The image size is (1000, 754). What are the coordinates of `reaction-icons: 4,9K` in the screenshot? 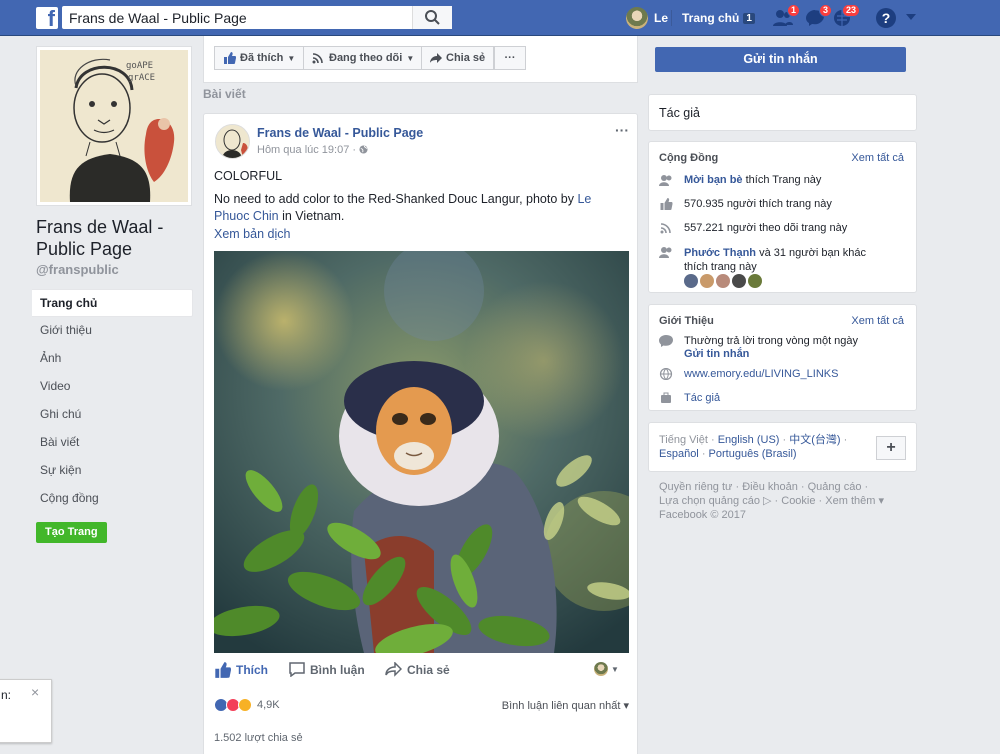 It's located at (247, 705).